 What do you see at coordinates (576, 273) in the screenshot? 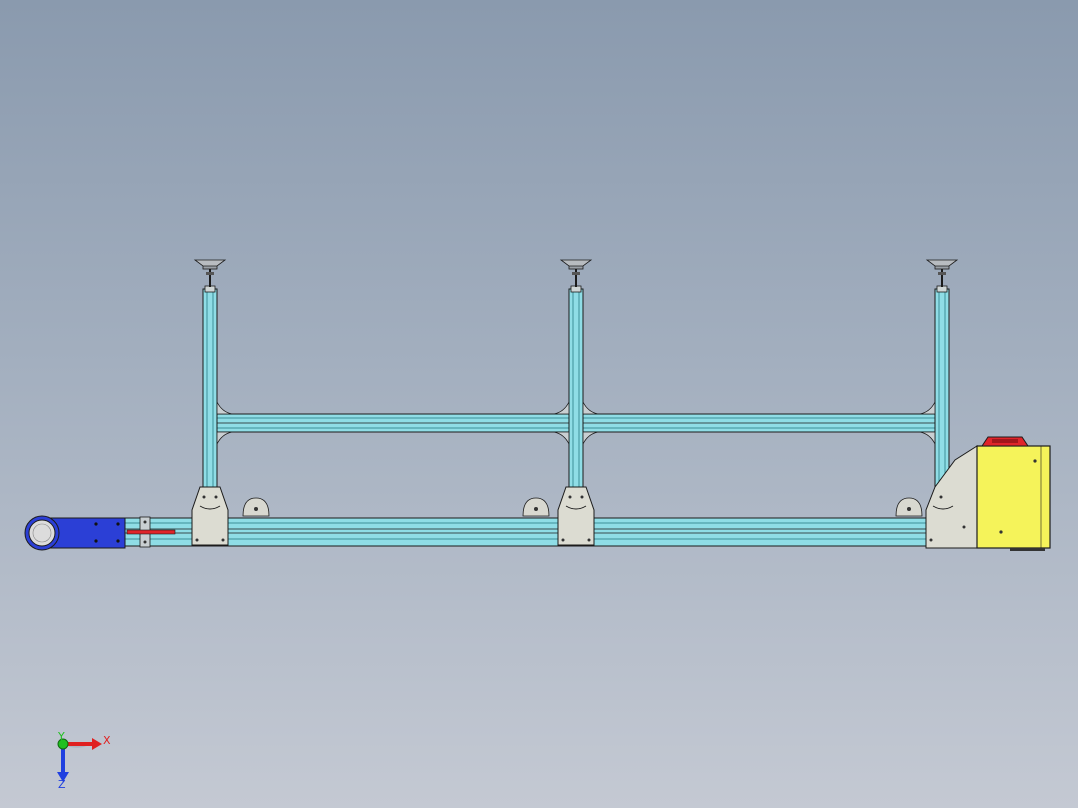
I see `leveling-foot-middle` at bounding box center [576, 273].